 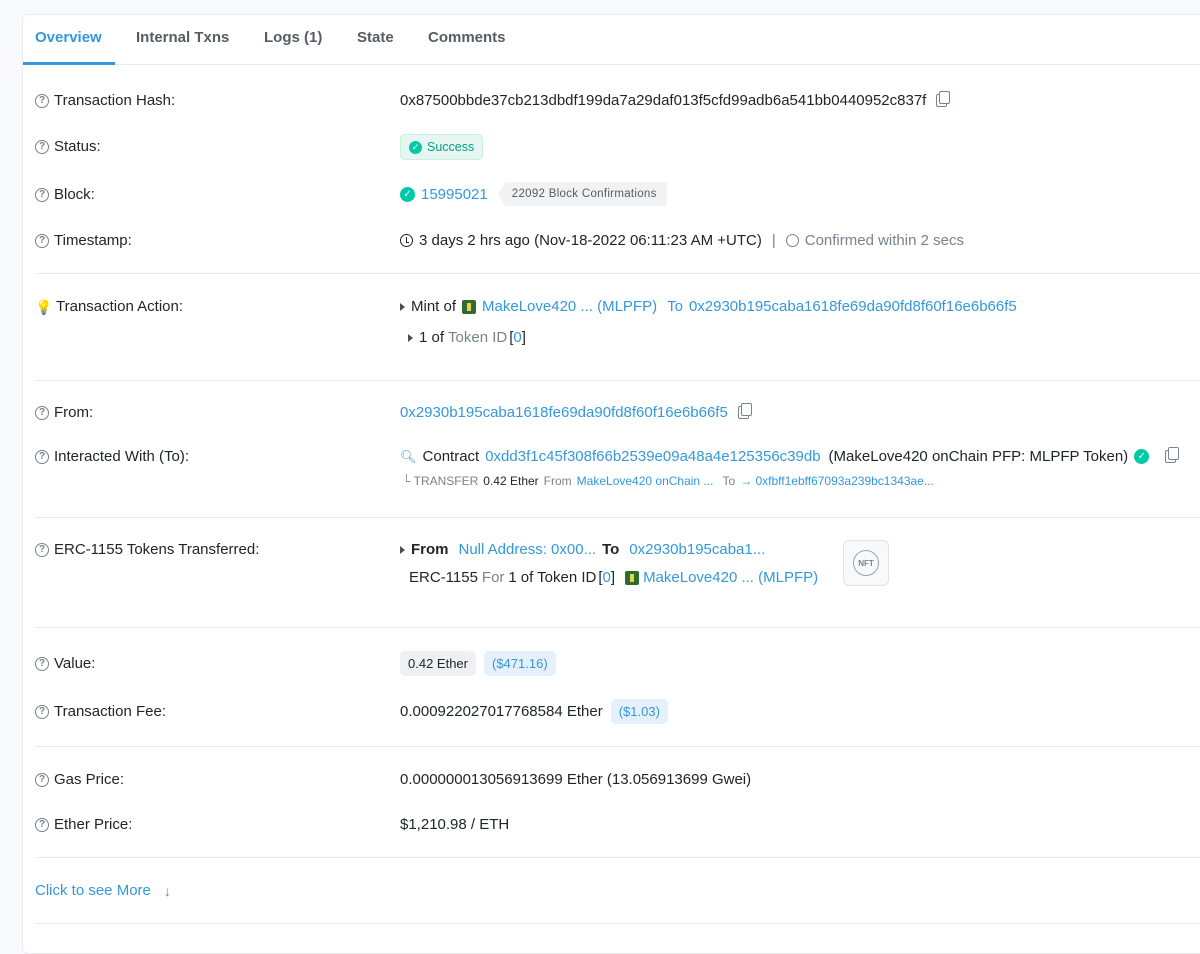 I want to click on active-tab-indicator, so click(x=69, y=63).